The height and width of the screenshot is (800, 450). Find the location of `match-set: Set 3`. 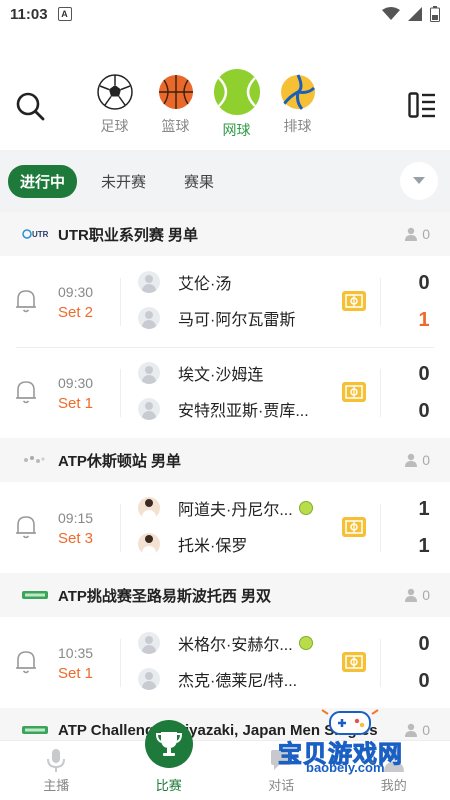

match-set: Set 3 is located at coordinates (76, 538).